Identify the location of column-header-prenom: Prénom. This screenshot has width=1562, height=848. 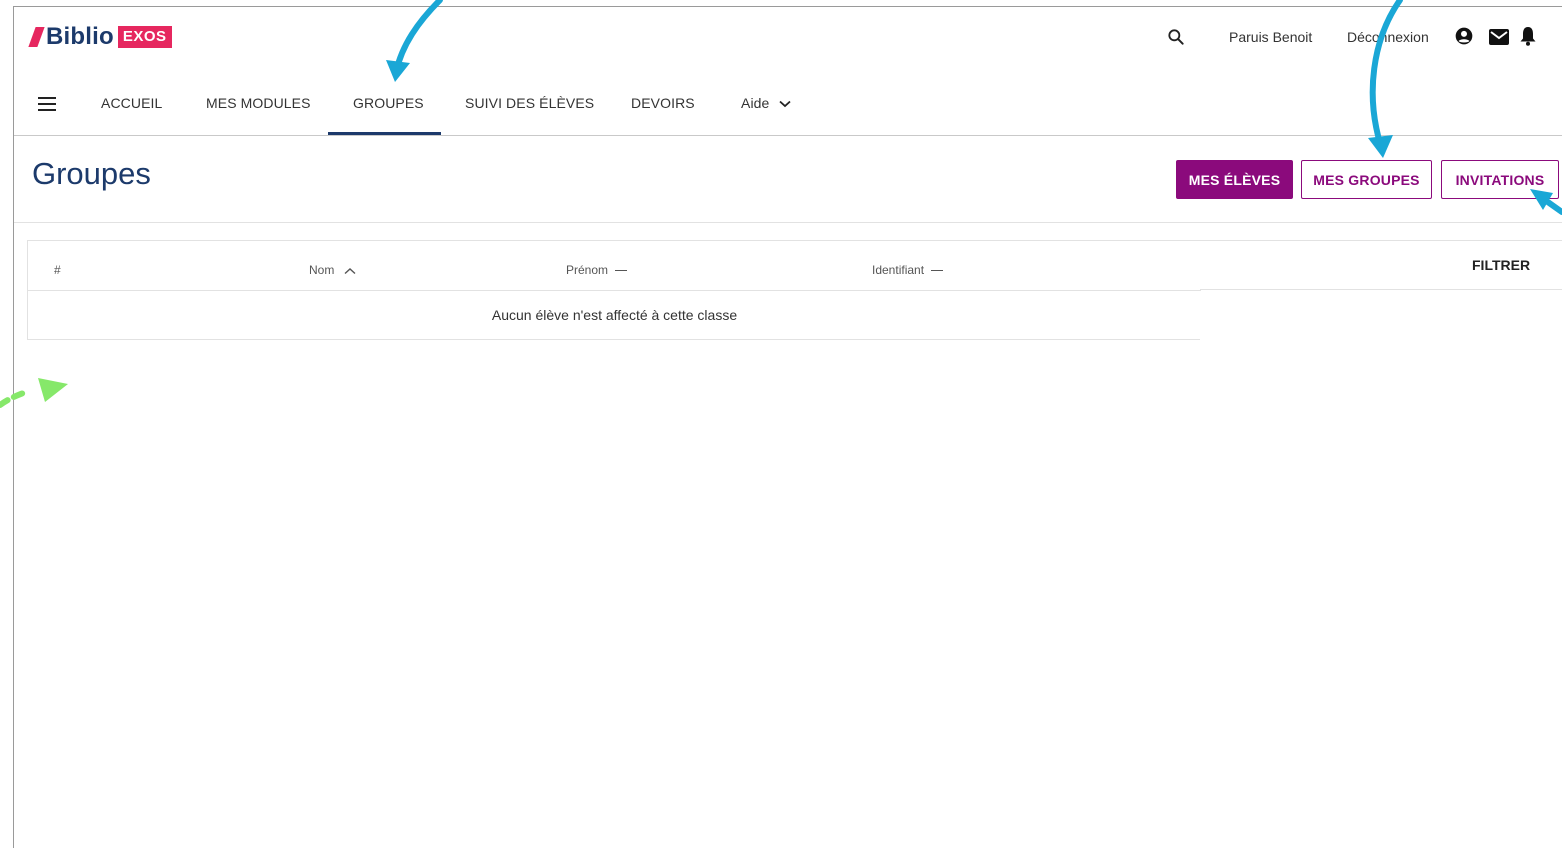
(597, 270).